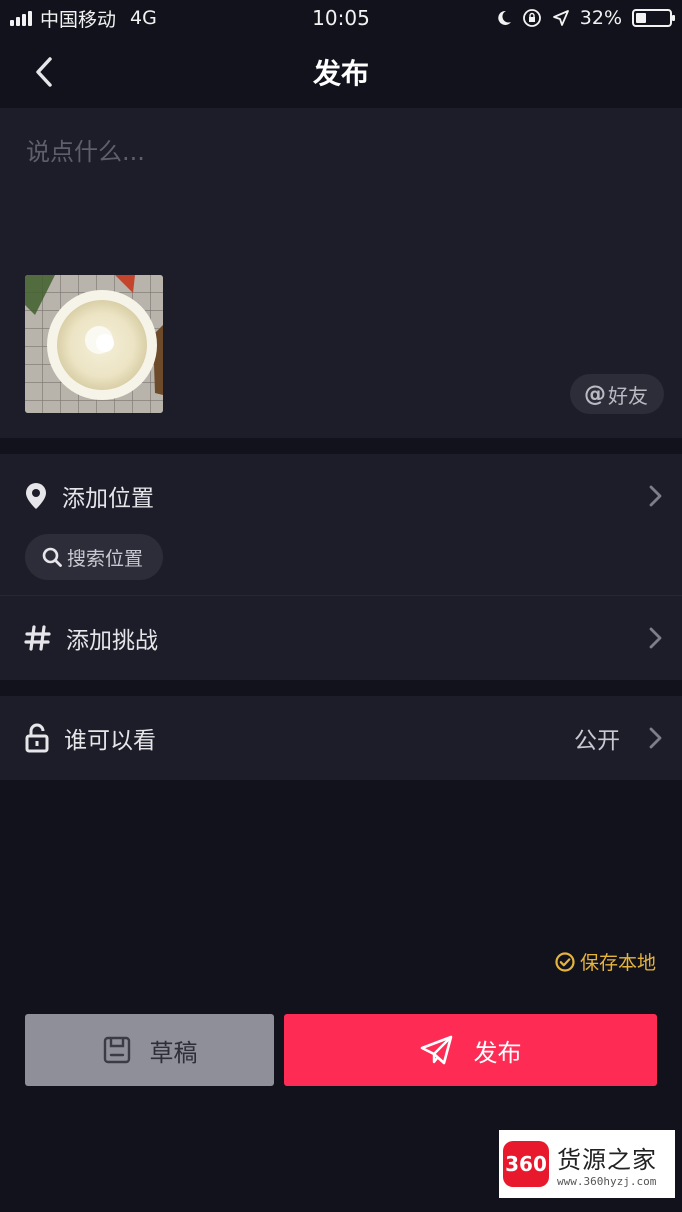 The width and height of the screenshot is (682, 1212). What do you see at coordinates (560, 18) in the screenshot?
I see `location-arrow-icon` at bounding box center [560, 18].